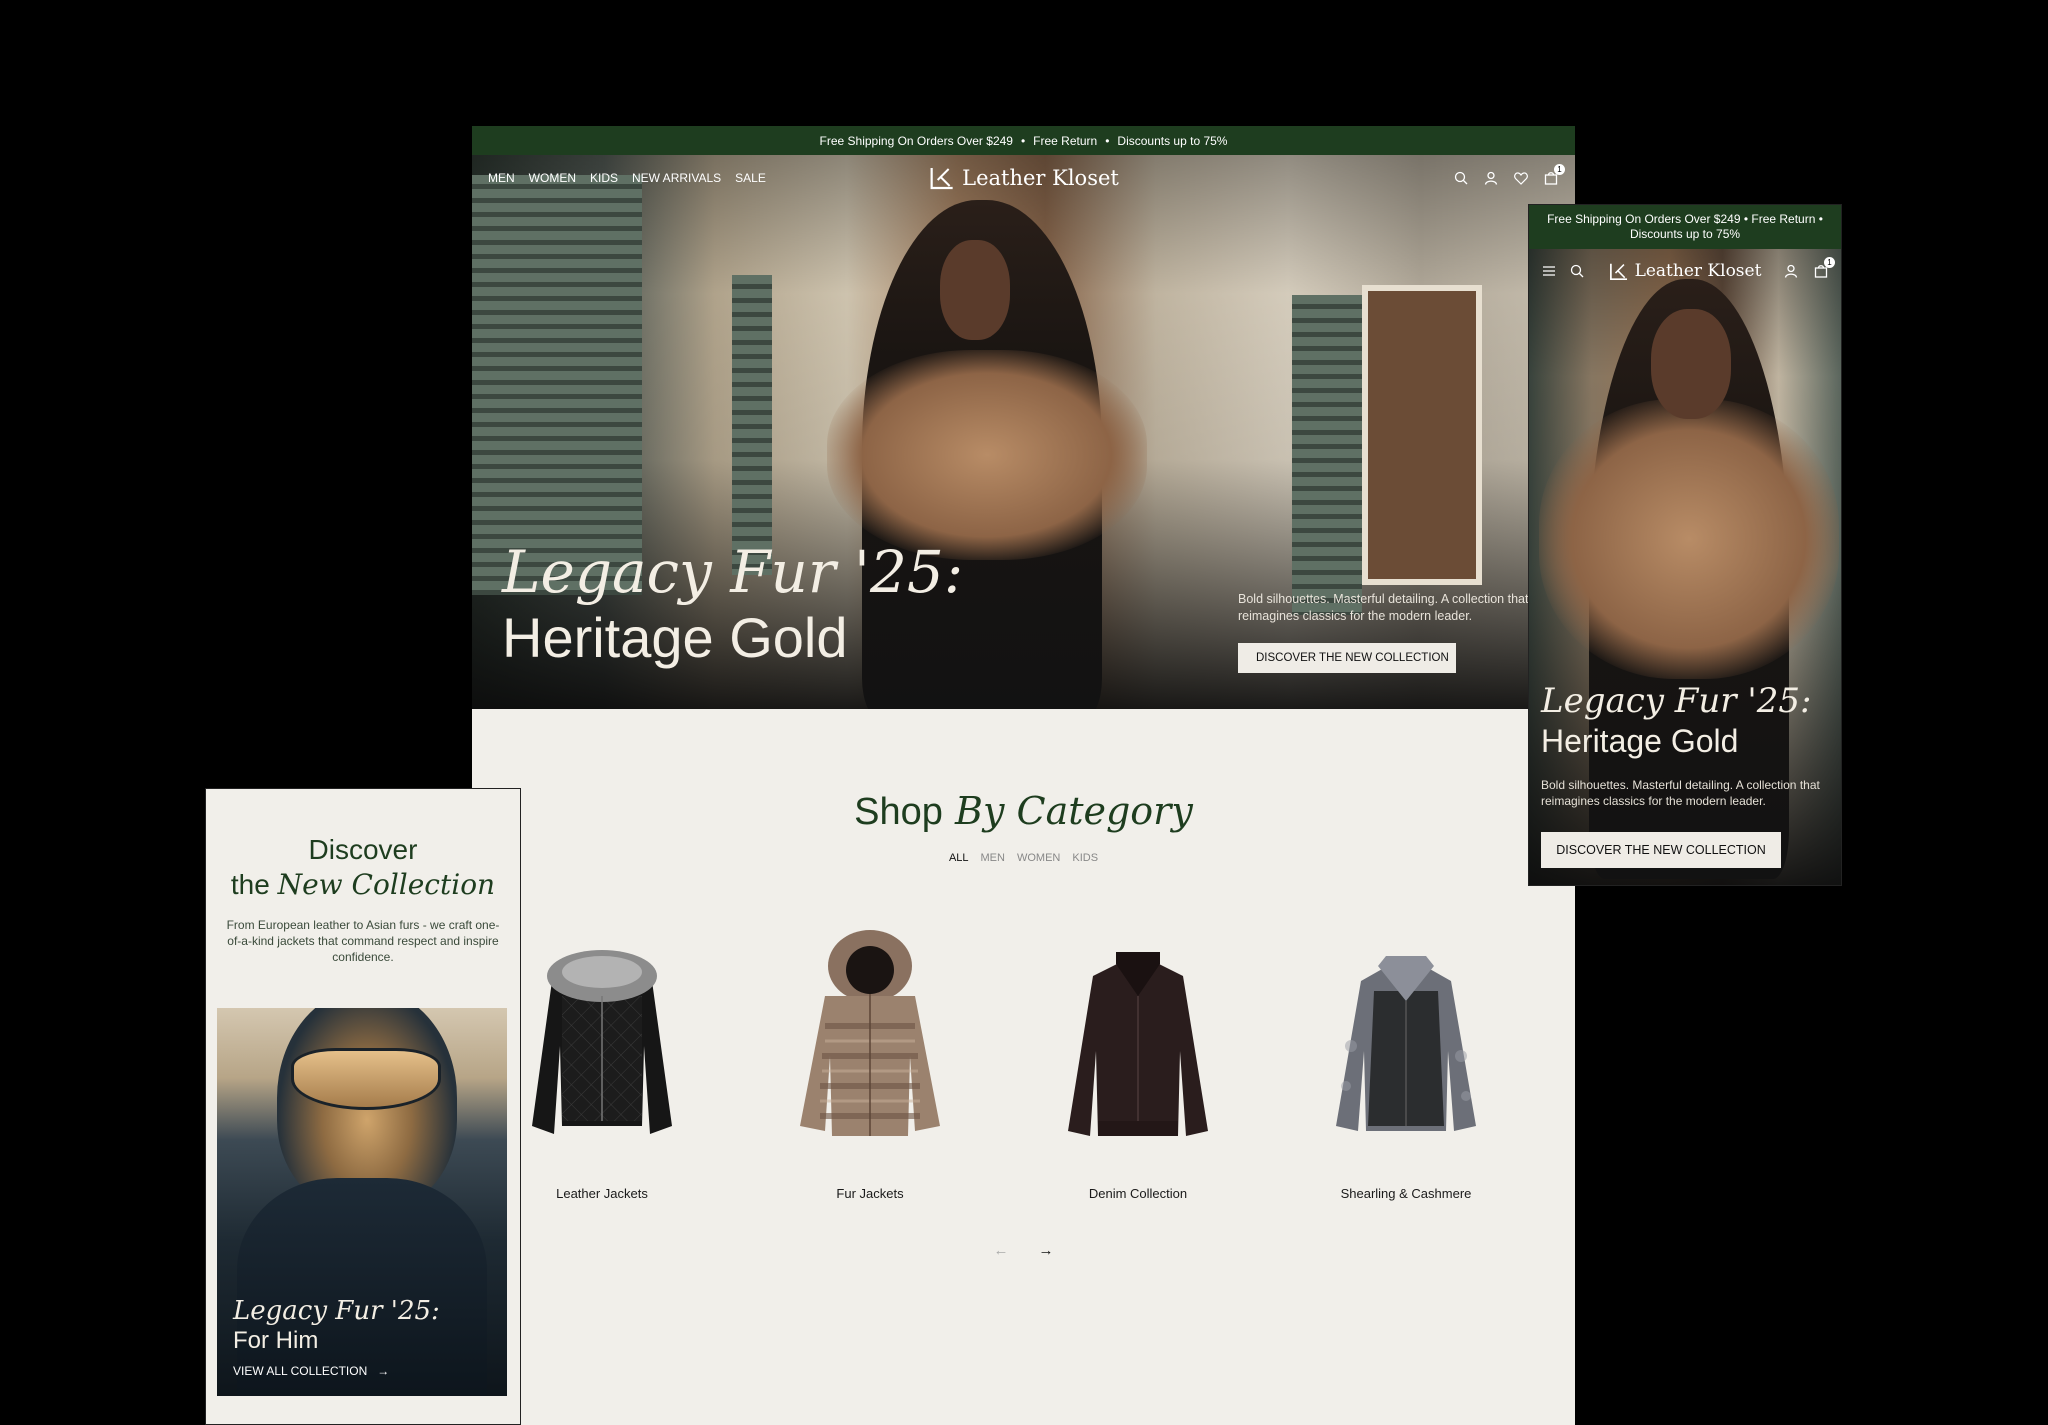 The width and height of the screenshot is (2048, 1425). What do you see at coordinates (552, 178) in the screenshot?
I see `nav-link-women: WOMEN` at bounding box center [552, 178].